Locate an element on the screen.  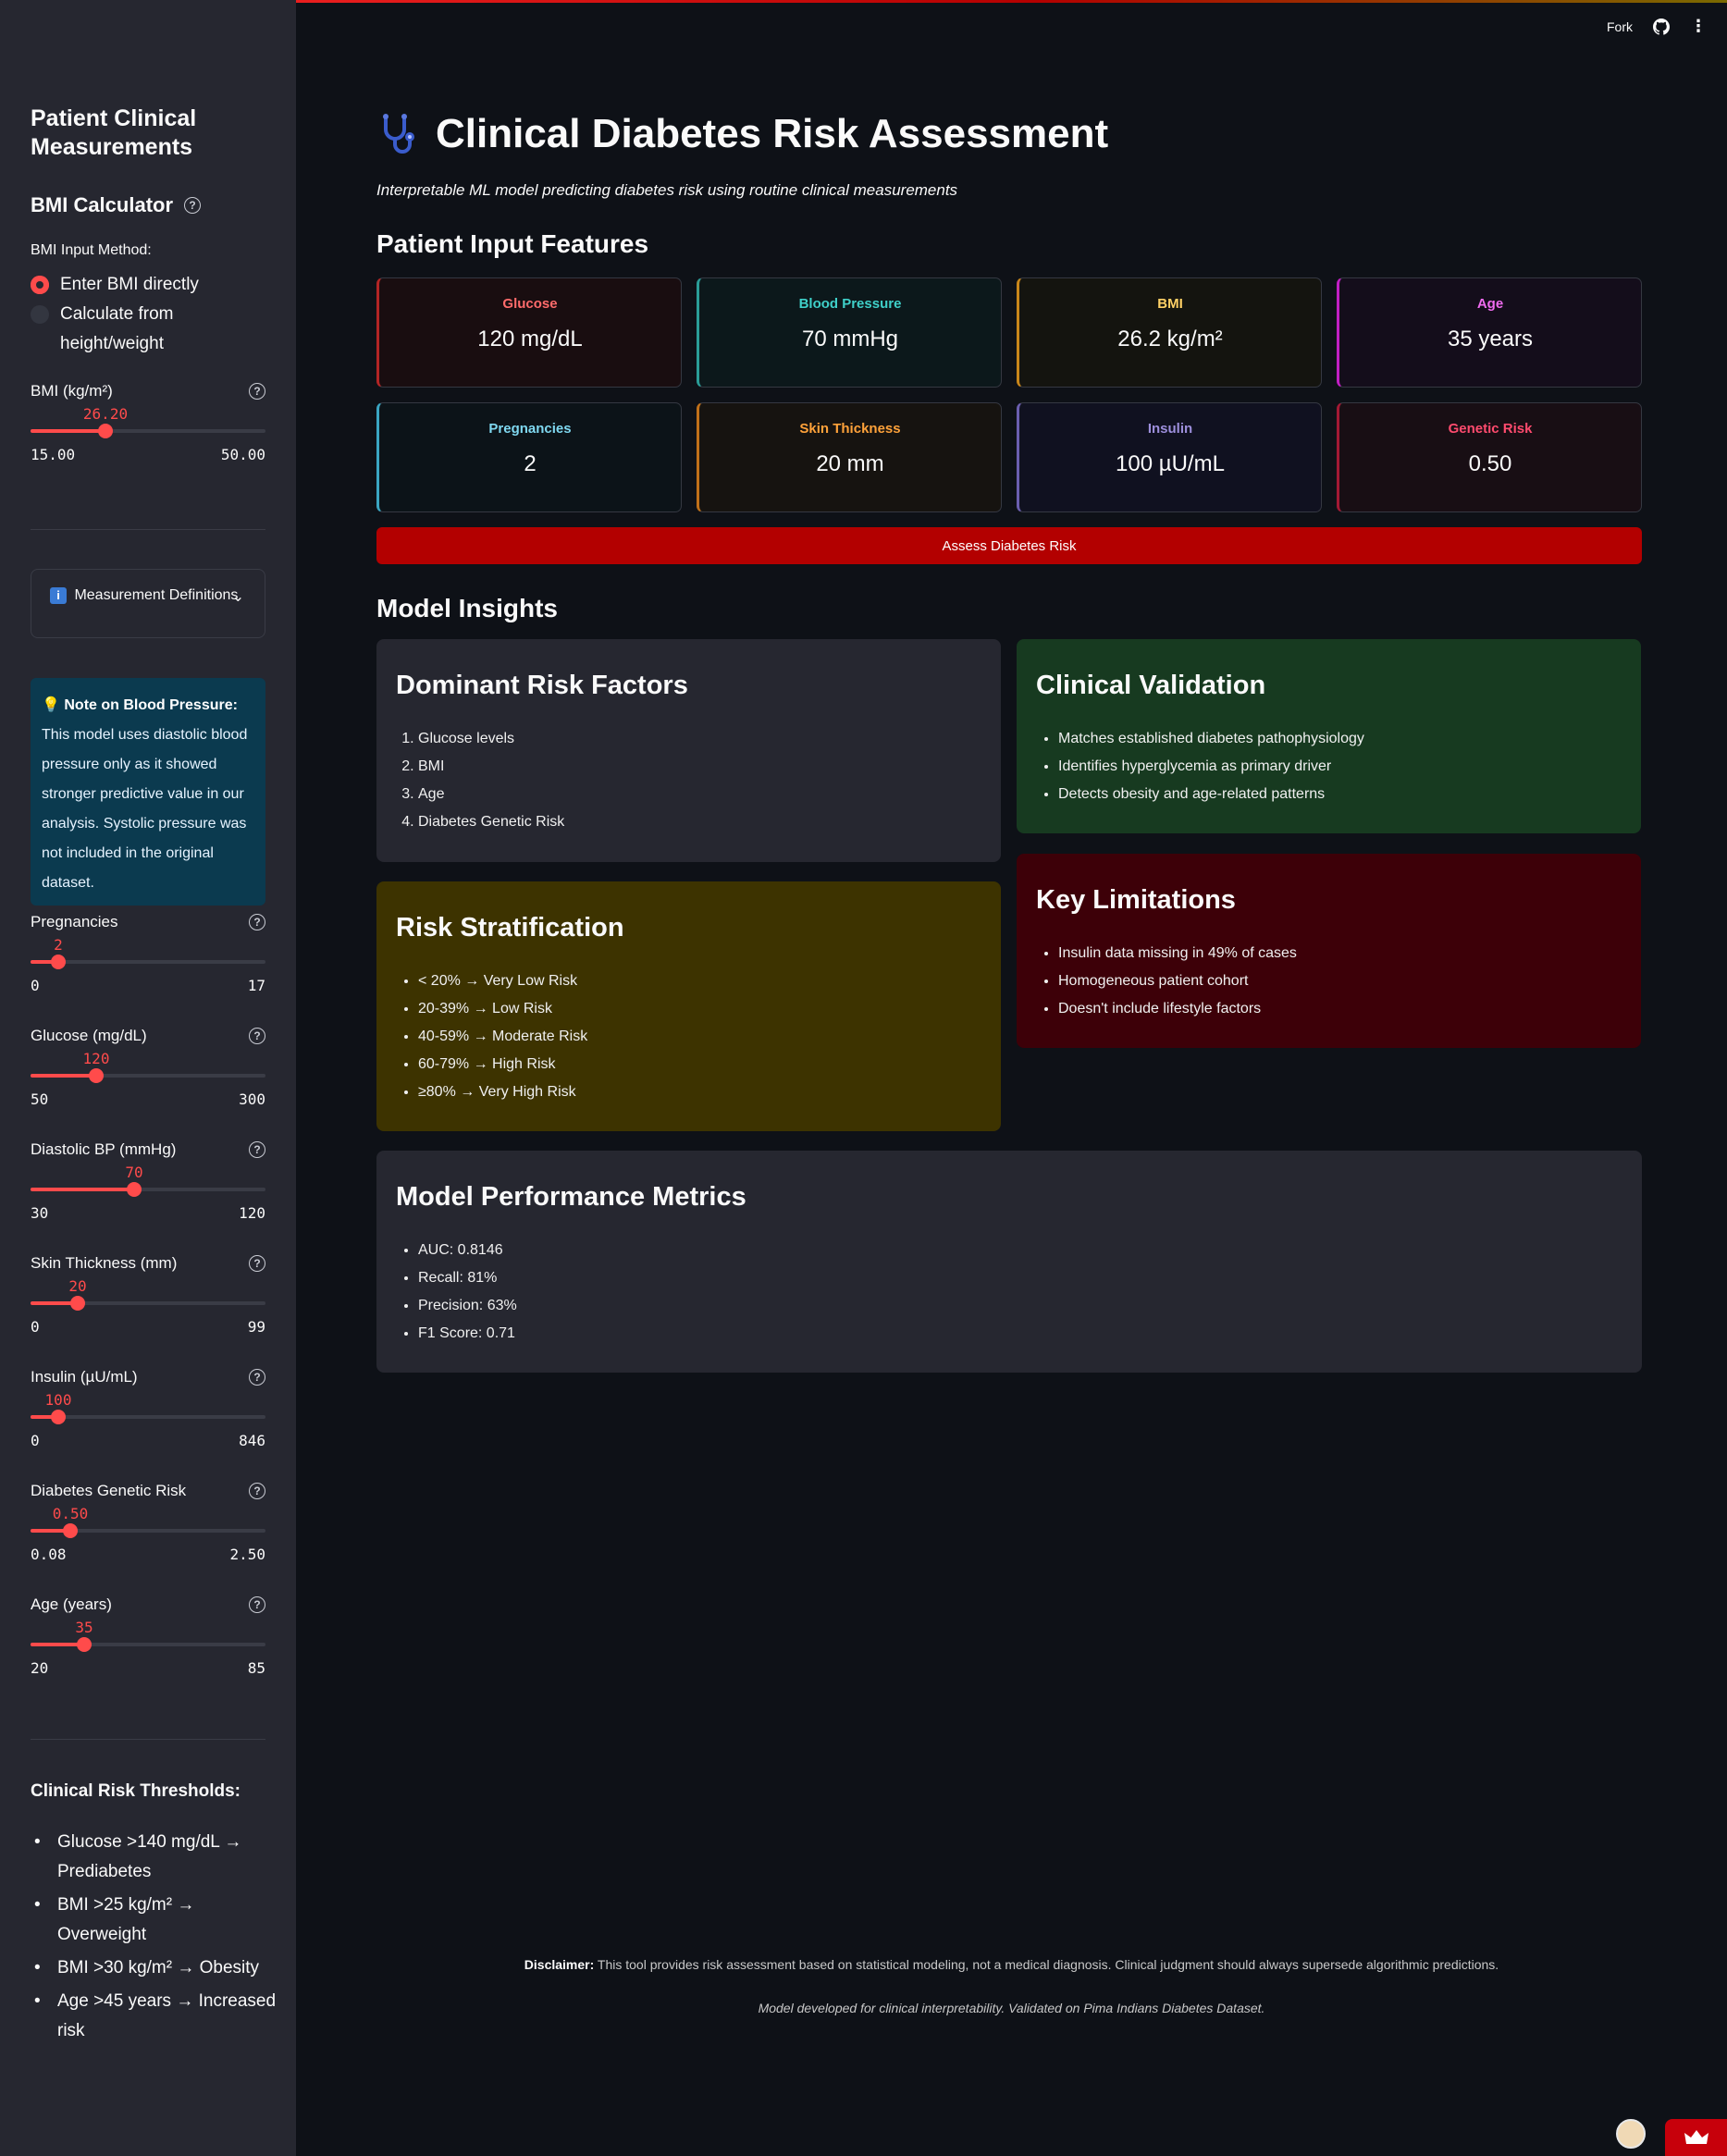
list-item: BMI is located at coordinates (699, 767).